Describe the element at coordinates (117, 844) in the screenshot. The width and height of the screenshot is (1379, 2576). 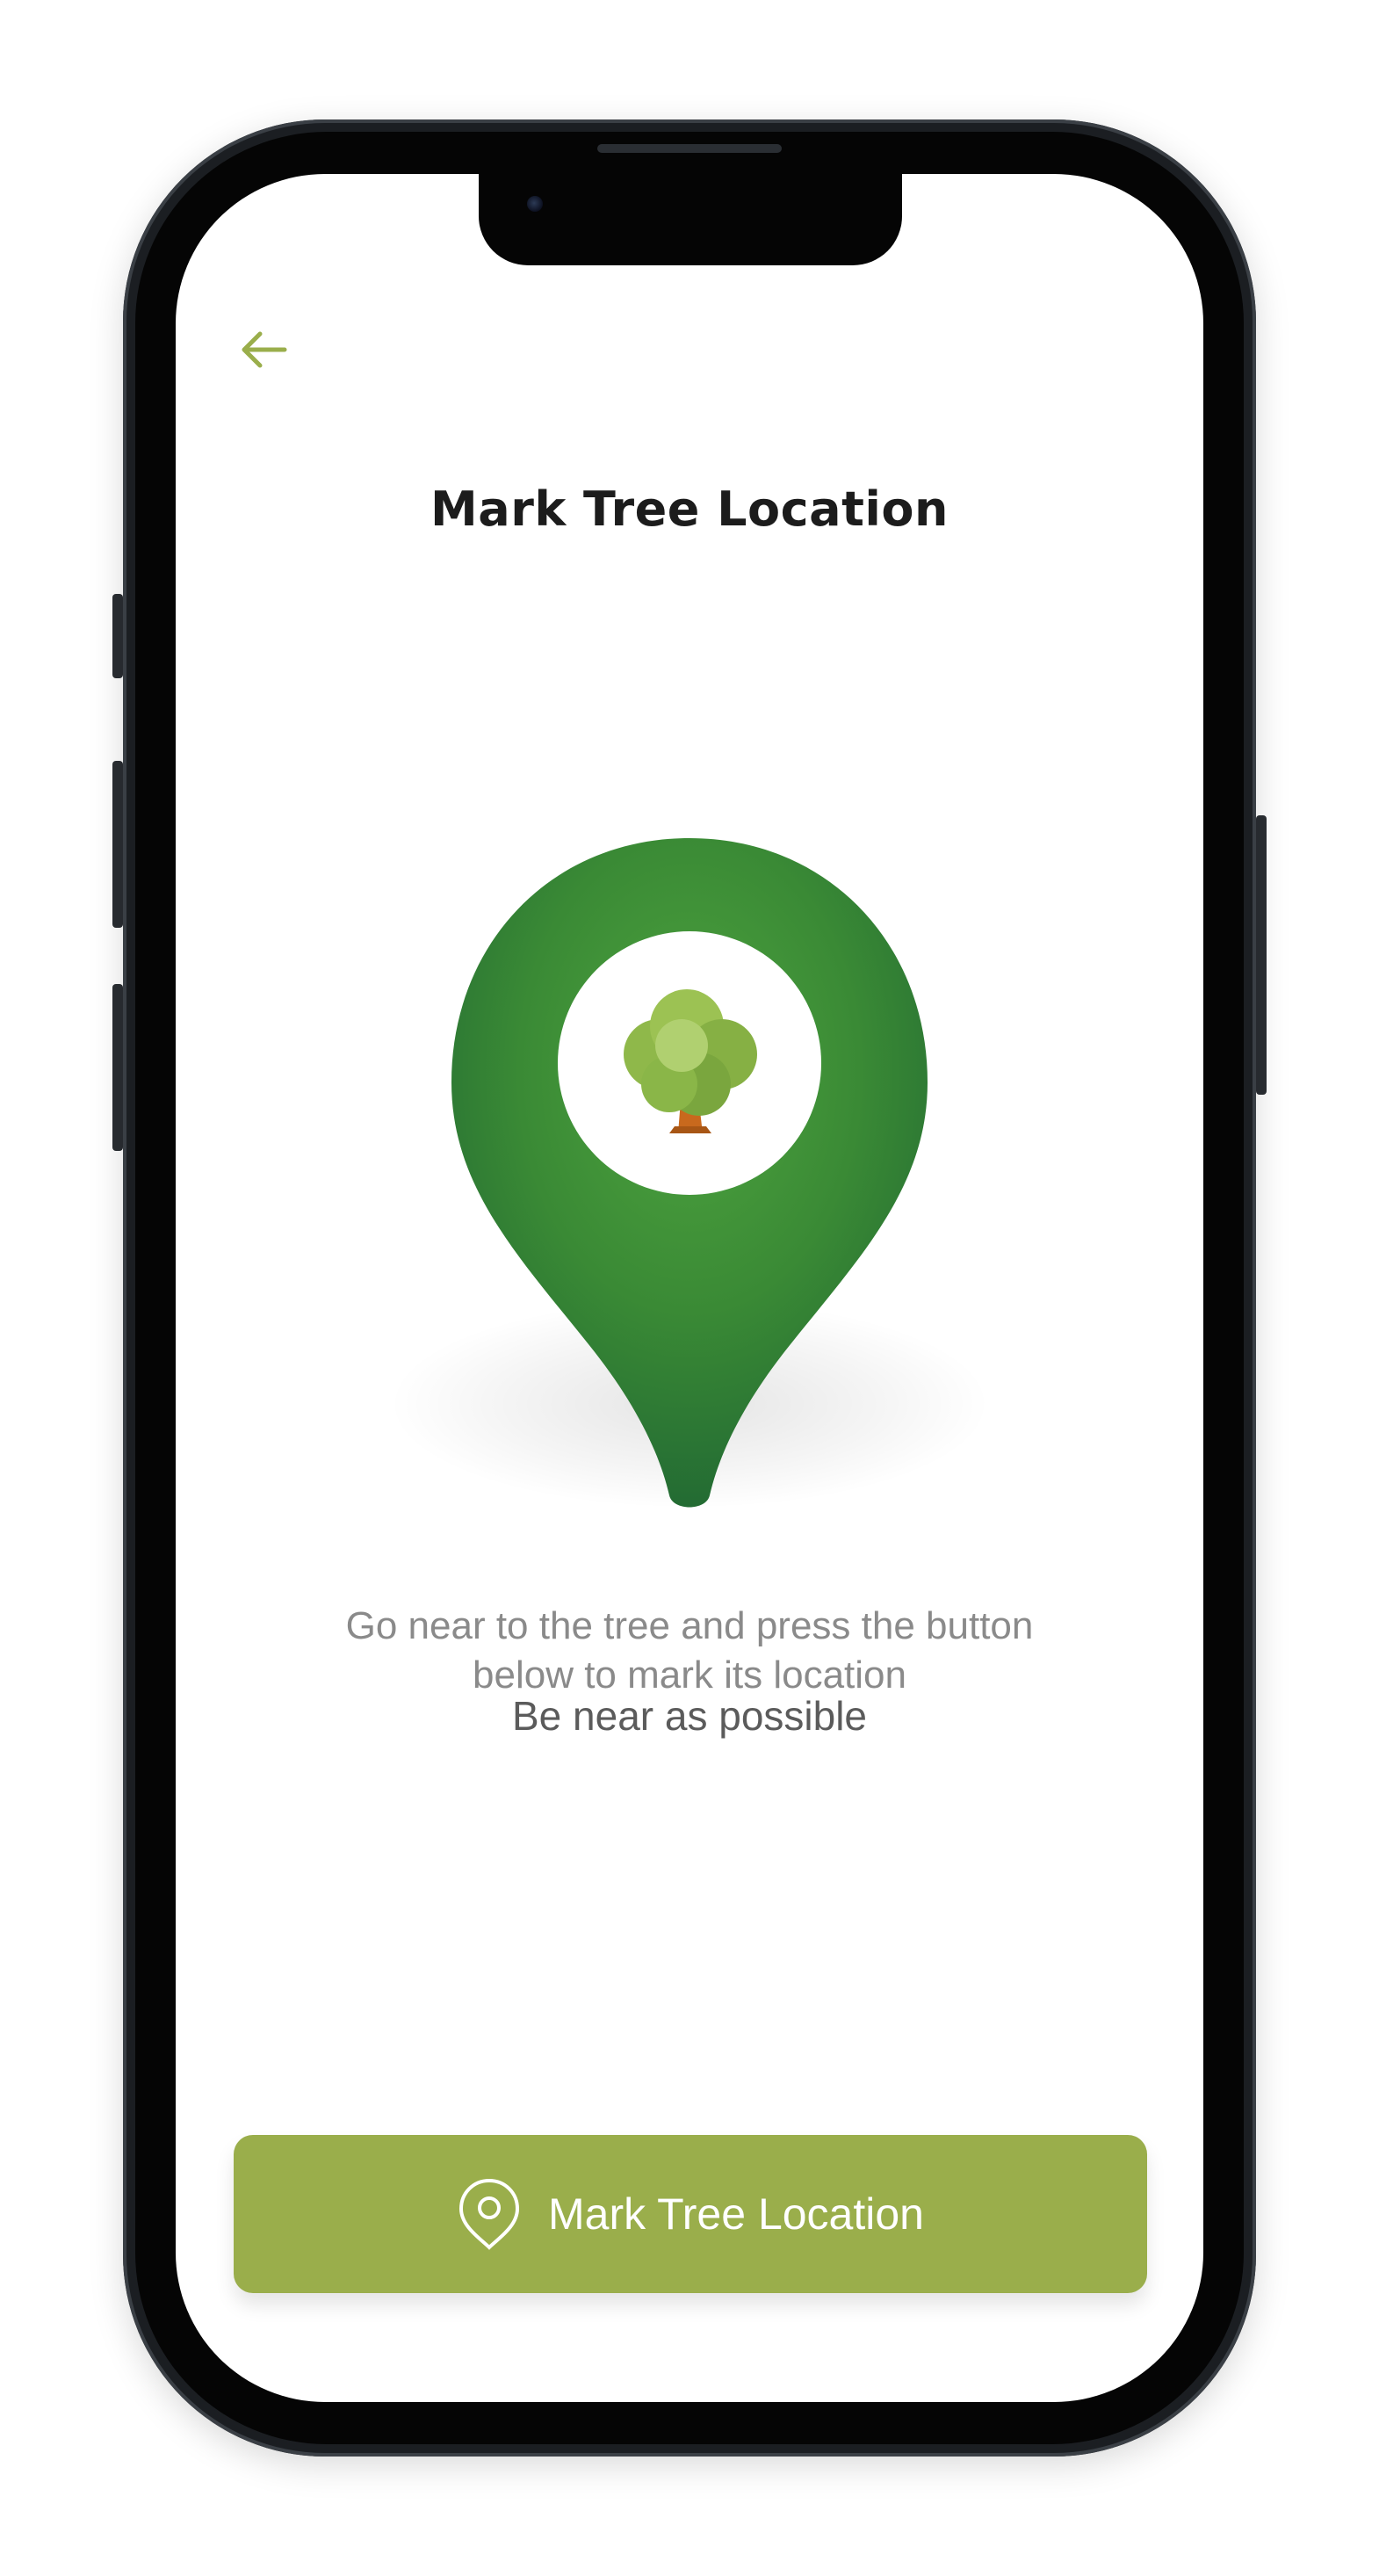
I see `volume-up-button` at that location.